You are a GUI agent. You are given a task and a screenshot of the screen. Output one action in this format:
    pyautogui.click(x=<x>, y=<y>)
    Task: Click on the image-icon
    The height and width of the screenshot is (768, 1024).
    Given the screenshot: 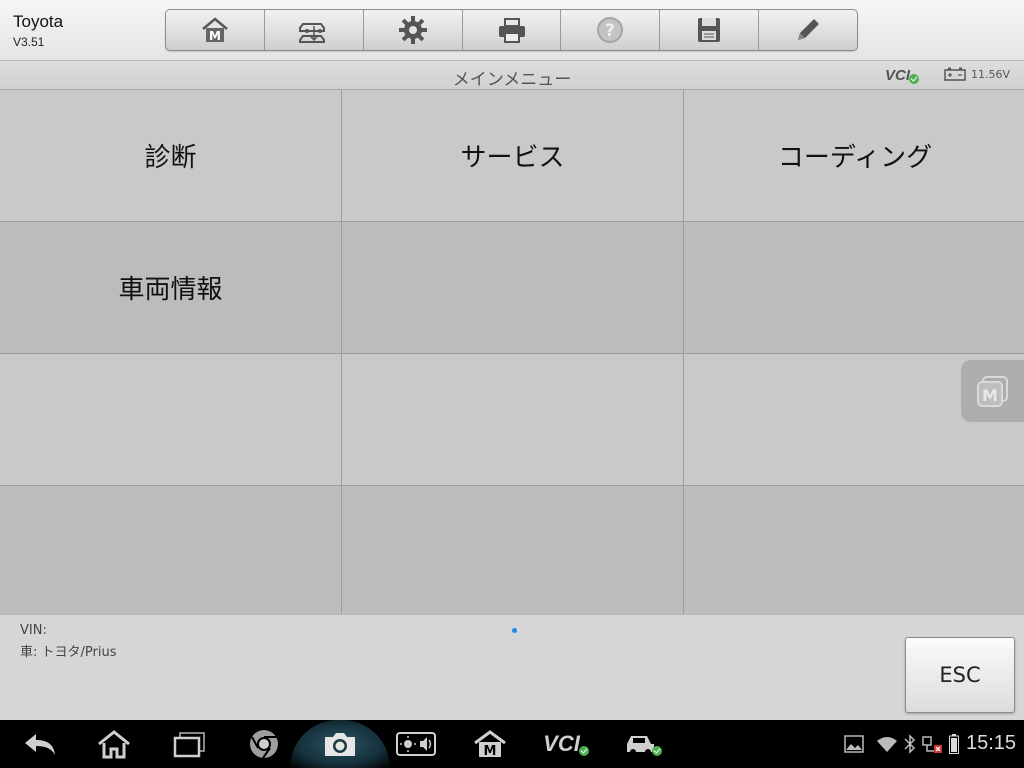 What is the action you would take?
    pyautogui.click(x=854, y=744)
    